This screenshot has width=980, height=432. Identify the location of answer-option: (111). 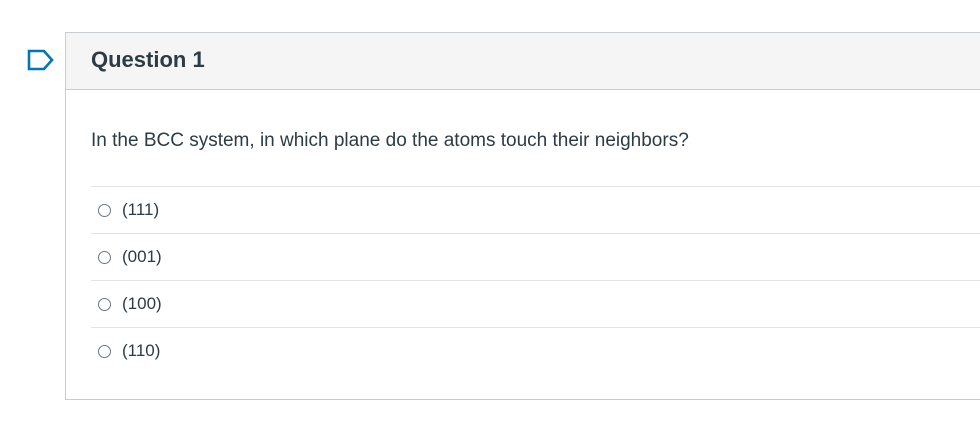
(535, 209).